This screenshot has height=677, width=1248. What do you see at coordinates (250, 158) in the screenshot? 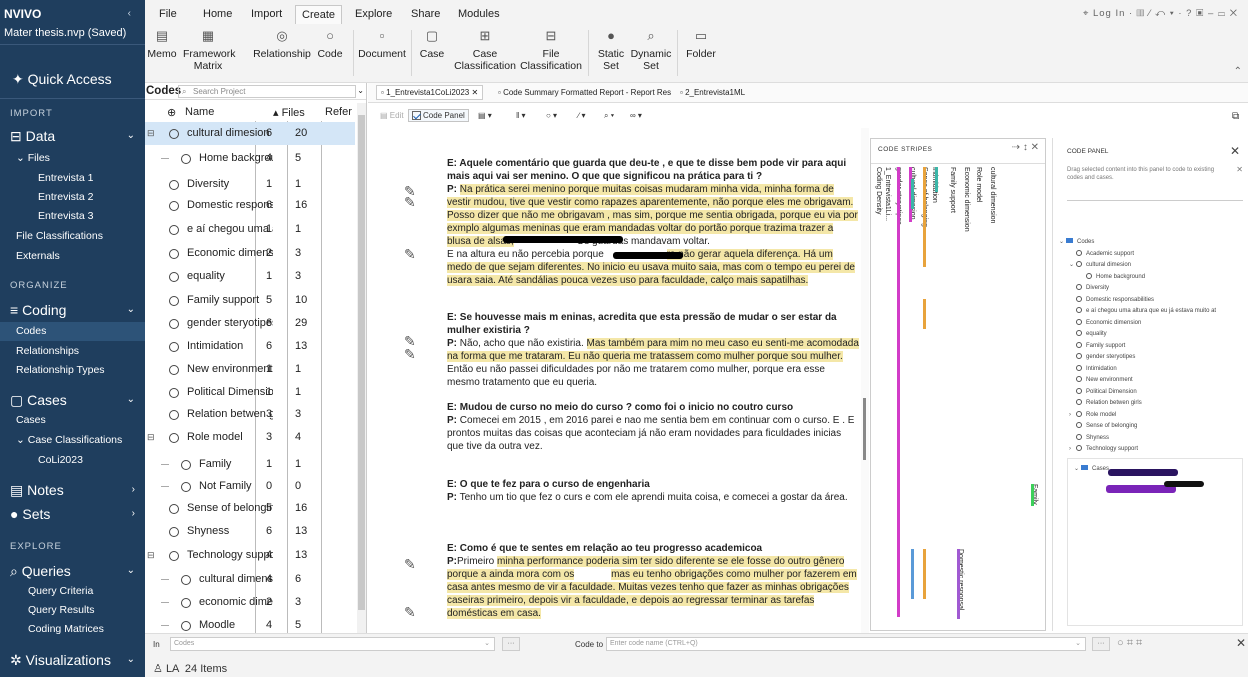
I see `code-row: Home backgrou 4 5` at bounding box center [250, 158].